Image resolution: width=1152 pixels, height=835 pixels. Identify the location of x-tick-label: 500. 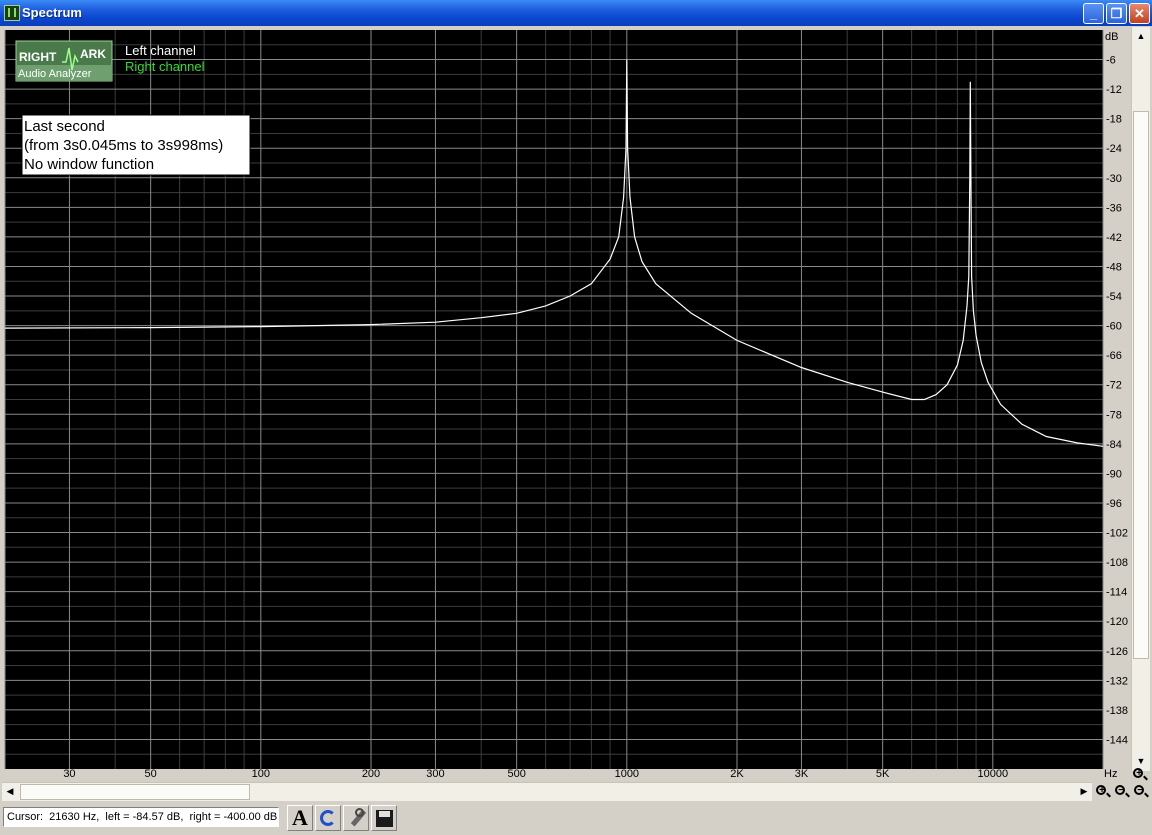
(516, 774).